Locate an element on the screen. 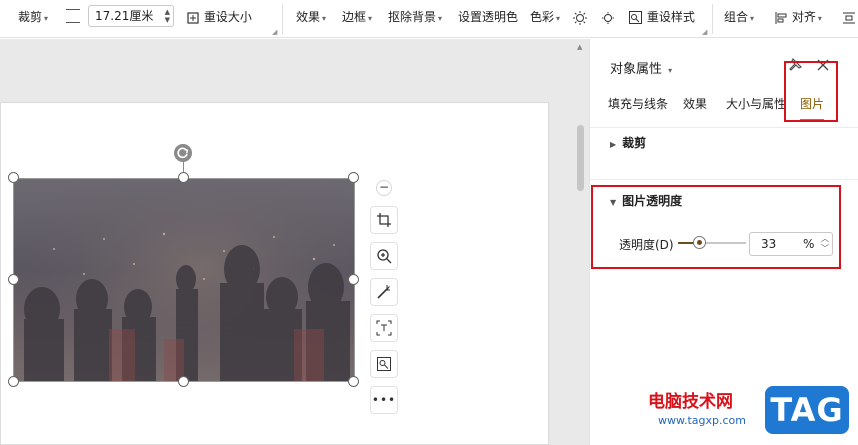  tab-effects: 效果 is located at coordinates (695, 103).